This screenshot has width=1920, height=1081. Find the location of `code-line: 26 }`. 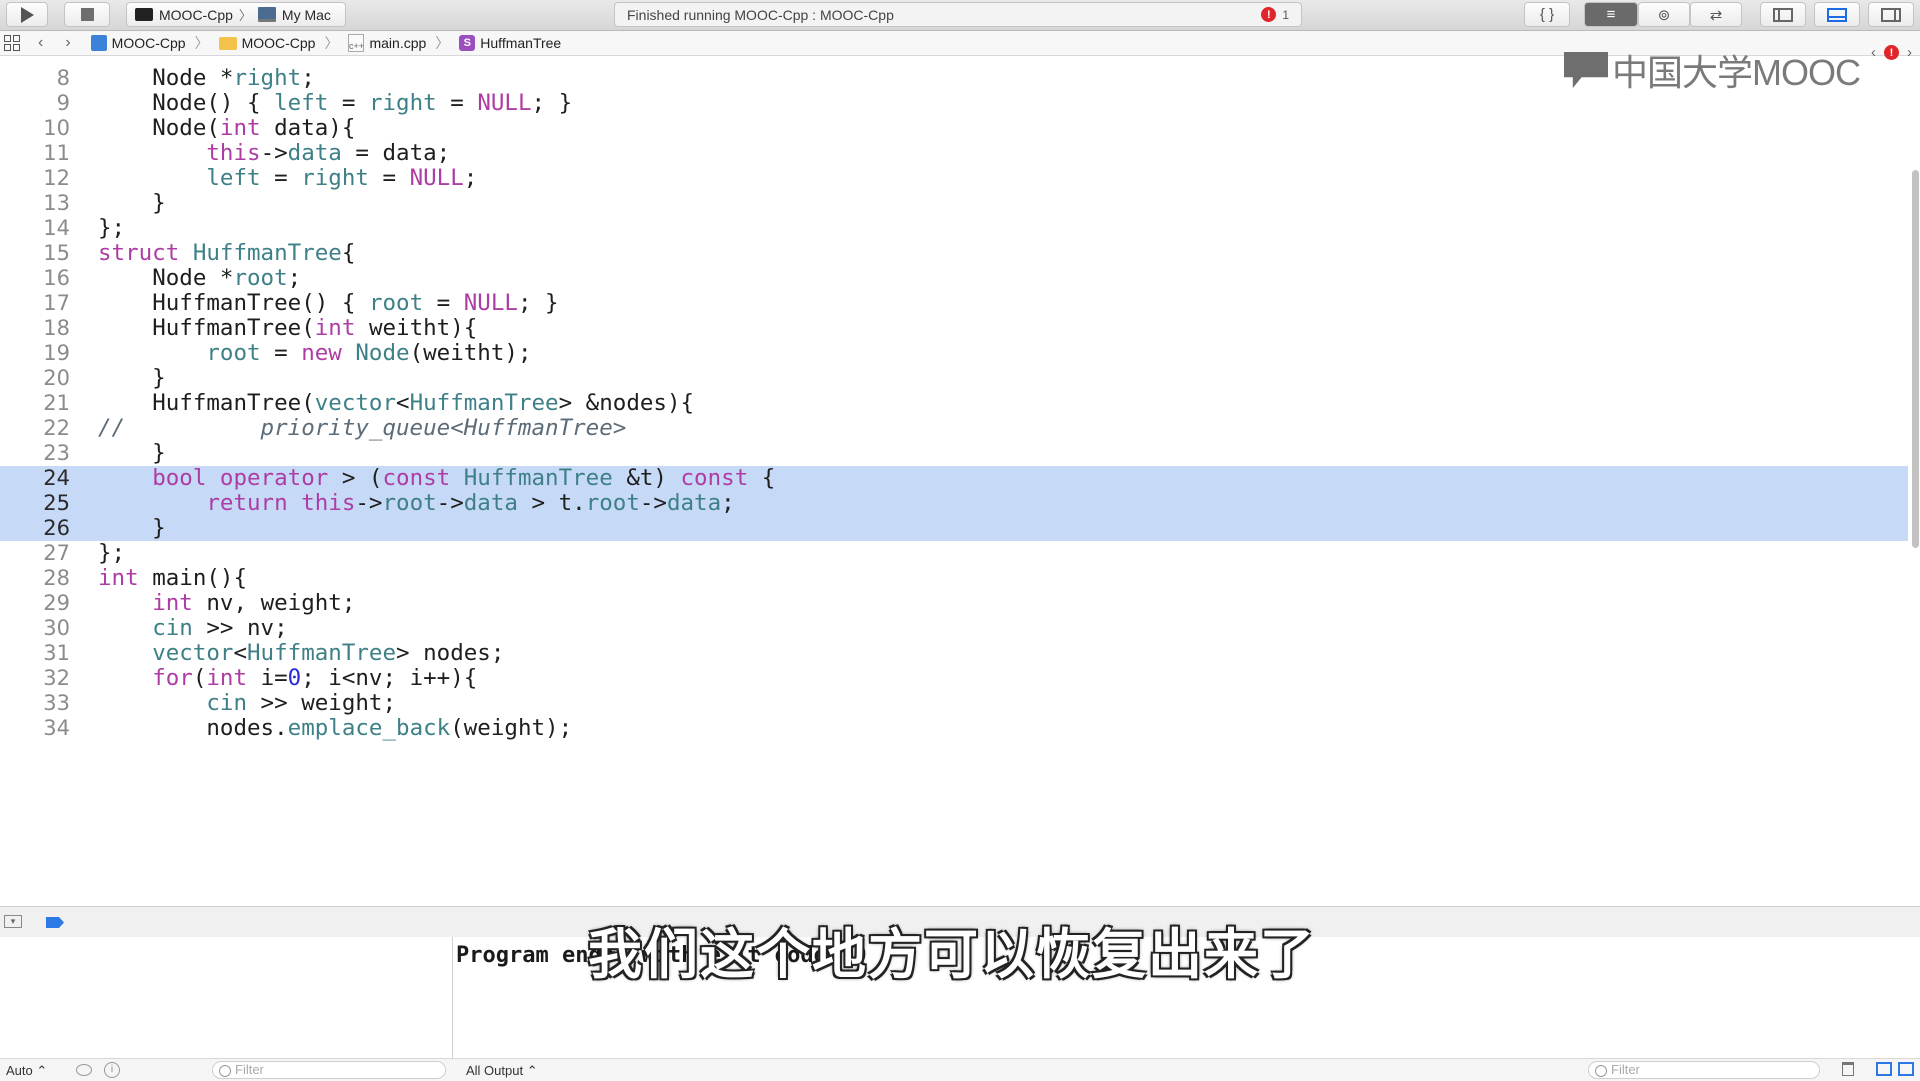

code-line: 26 } is located at coordinates (954, 528).